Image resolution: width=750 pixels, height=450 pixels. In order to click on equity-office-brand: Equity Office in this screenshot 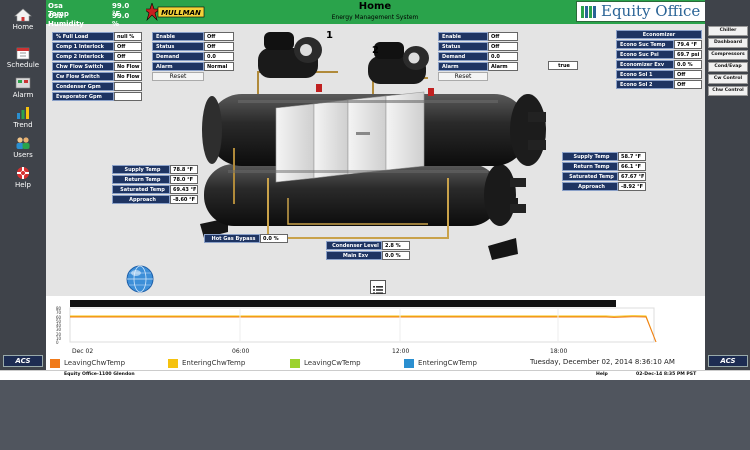, I will do `click(641, 11)`.